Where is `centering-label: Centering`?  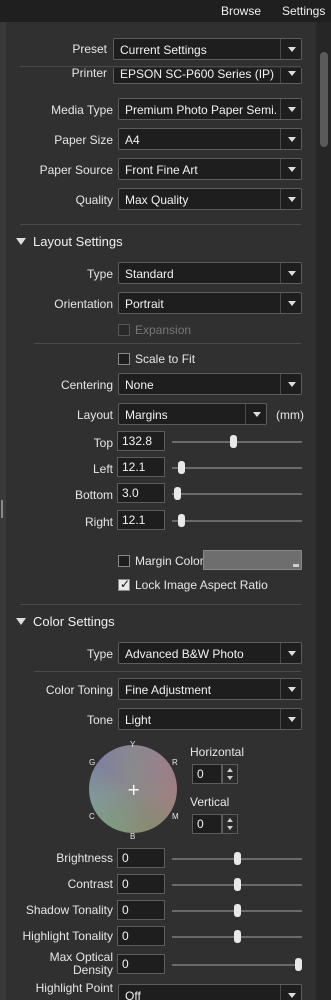
centering-label: Centering is located at coordinates (86, 385).